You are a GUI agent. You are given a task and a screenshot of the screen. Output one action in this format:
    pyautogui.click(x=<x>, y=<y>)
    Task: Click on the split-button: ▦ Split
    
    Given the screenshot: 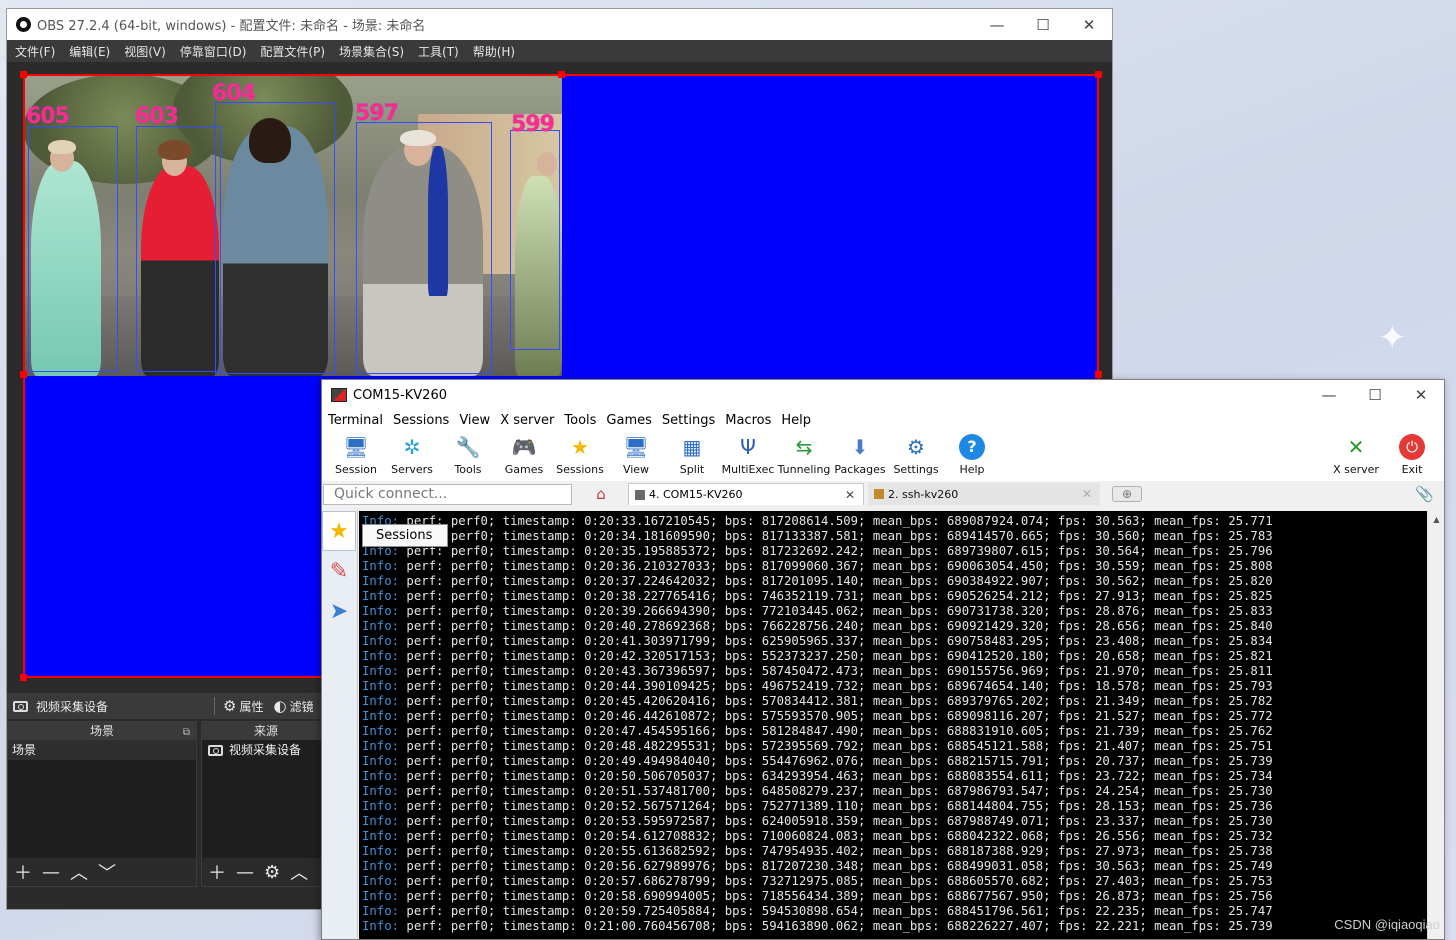 What is the action you would take?
    pyautogui.click(x=692, y=456)
    